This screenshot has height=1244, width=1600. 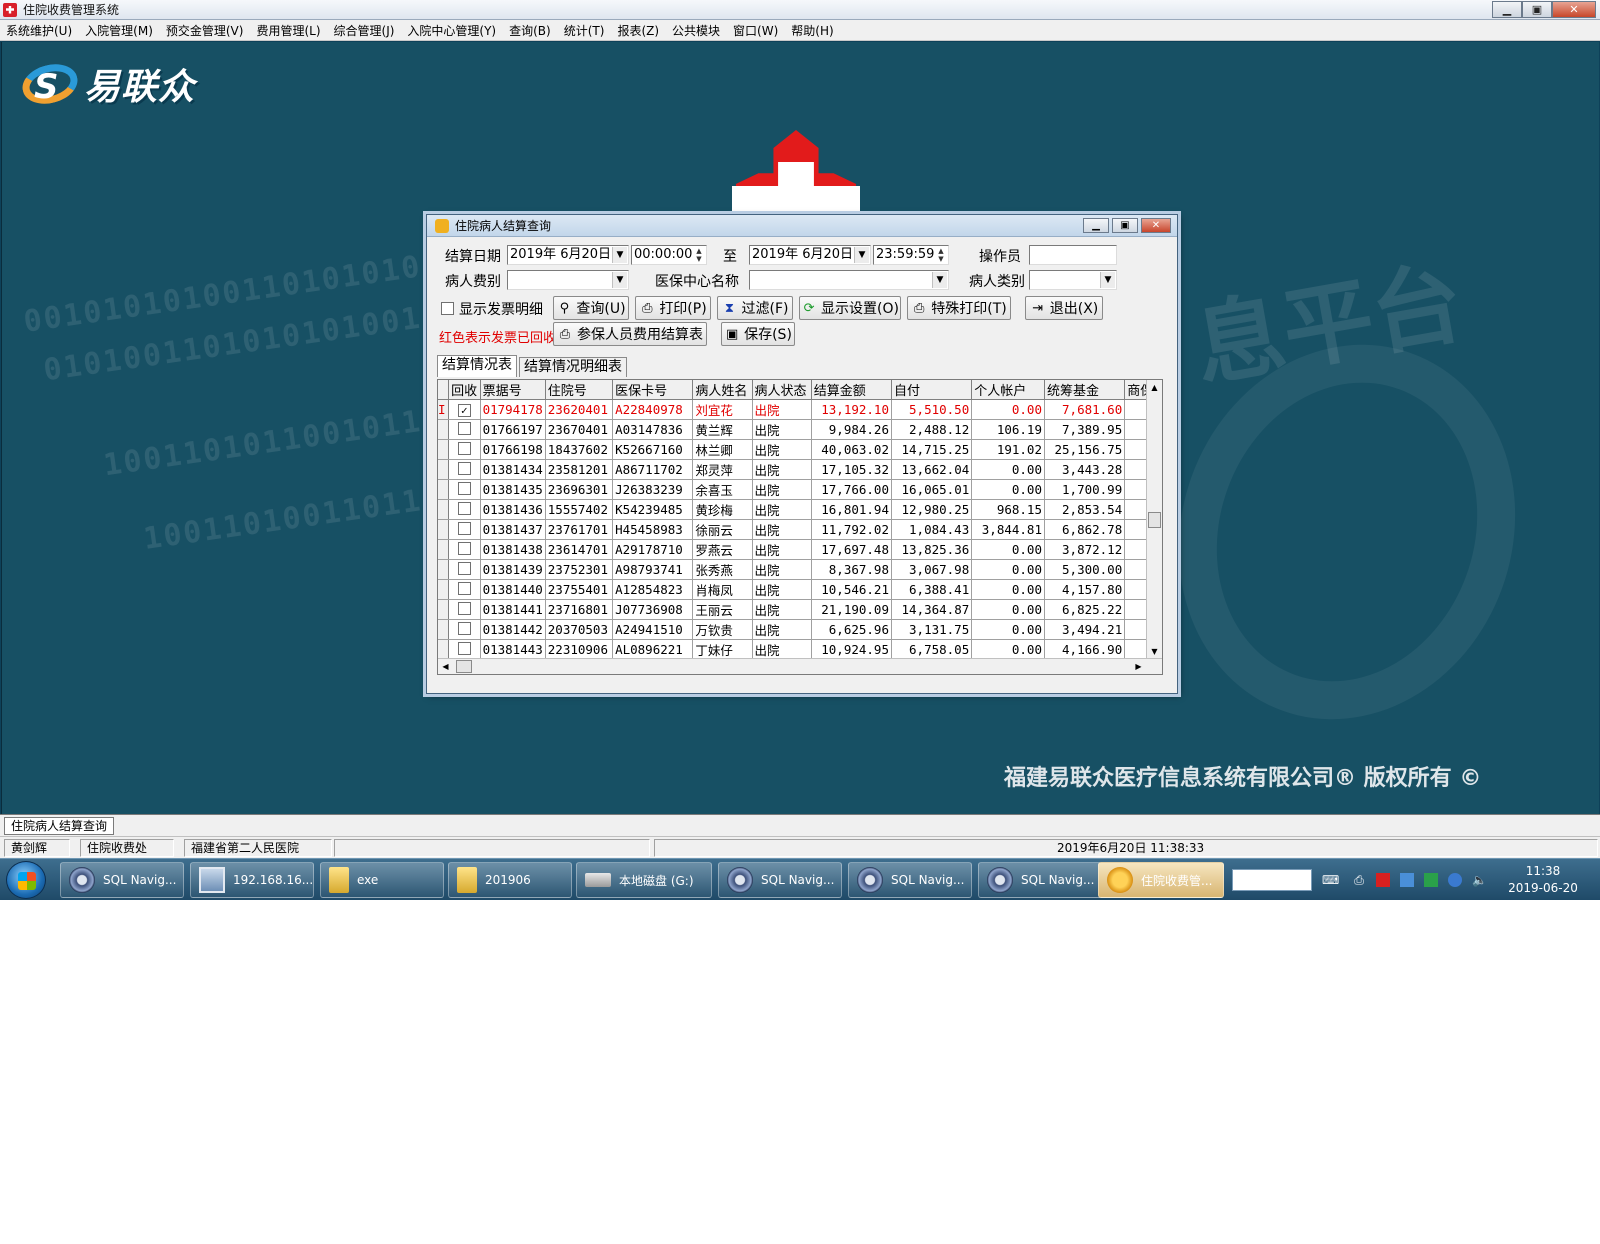 What do you see at coordinates (619, 280) in the screenshot?
I see `chevron-down-icon: ▼` at bounding box center [619, 280].